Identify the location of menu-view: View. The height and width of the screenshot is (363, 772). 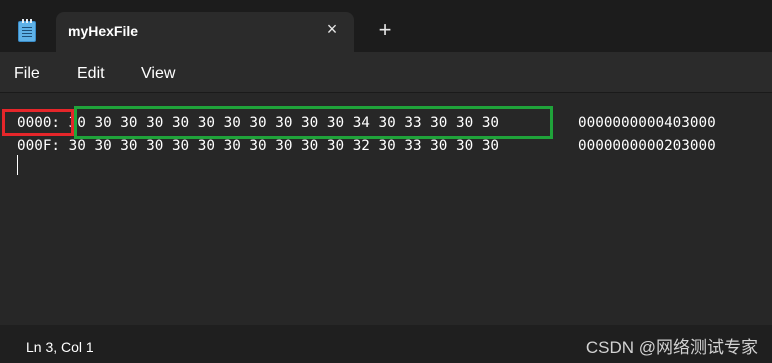
(158, 74).